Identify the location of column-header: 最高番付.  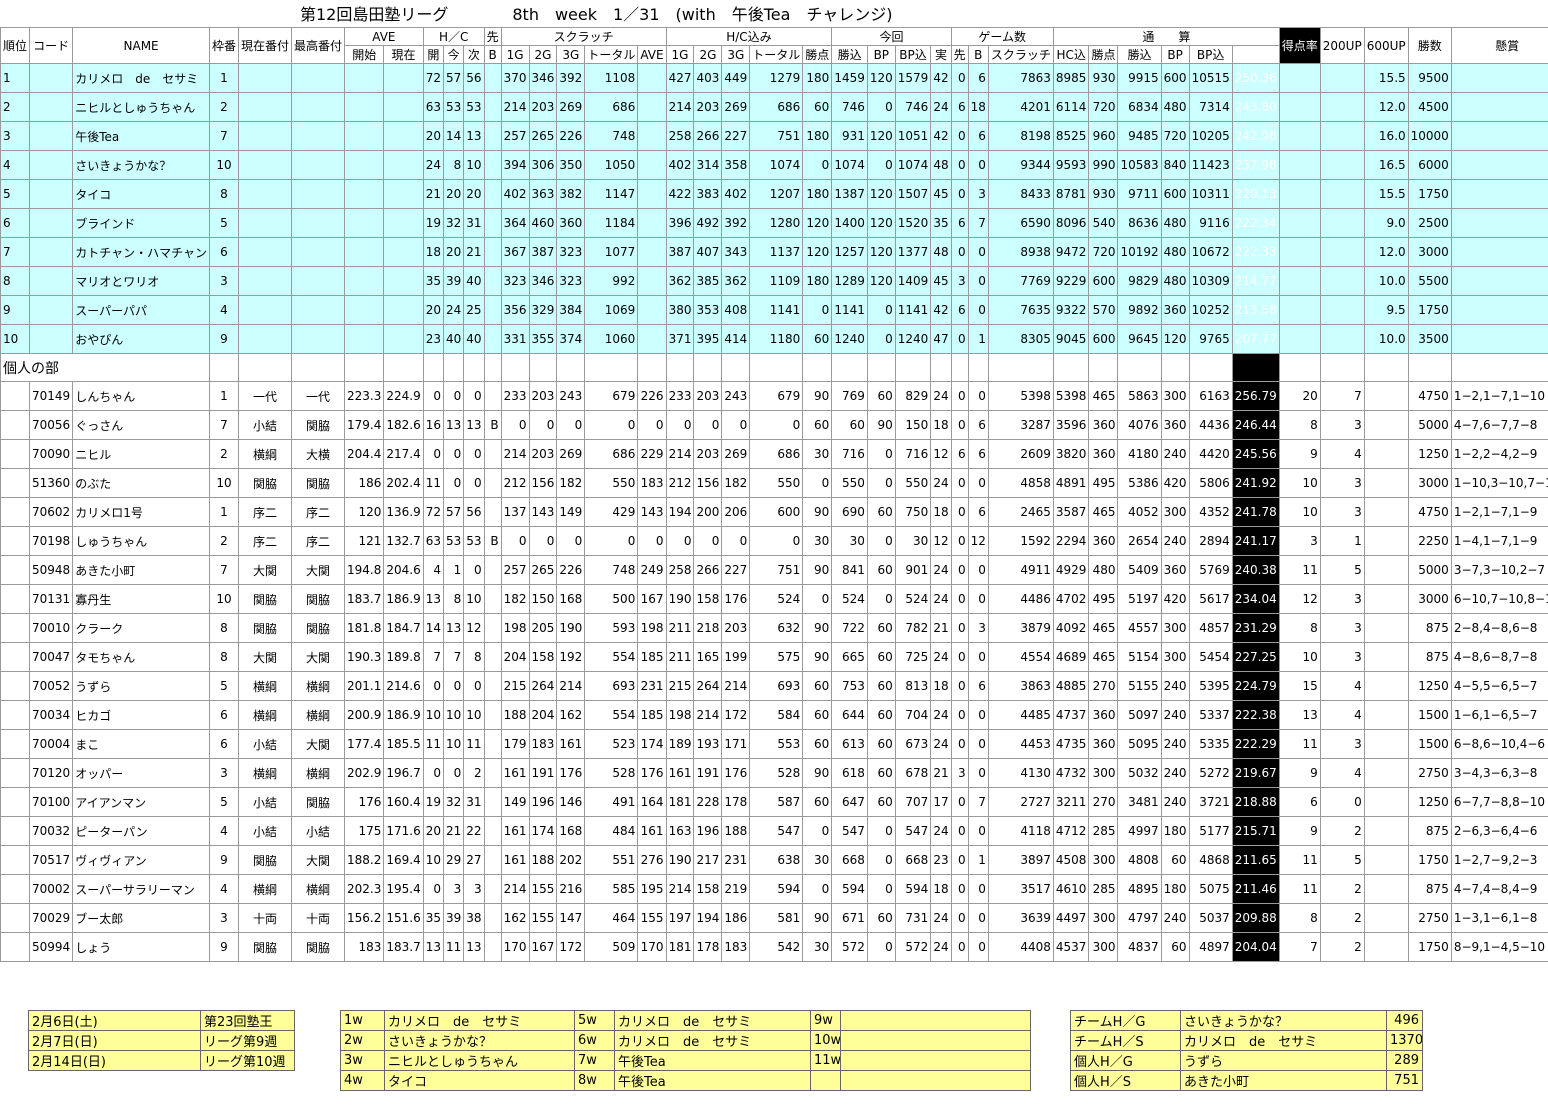
(318, 45).